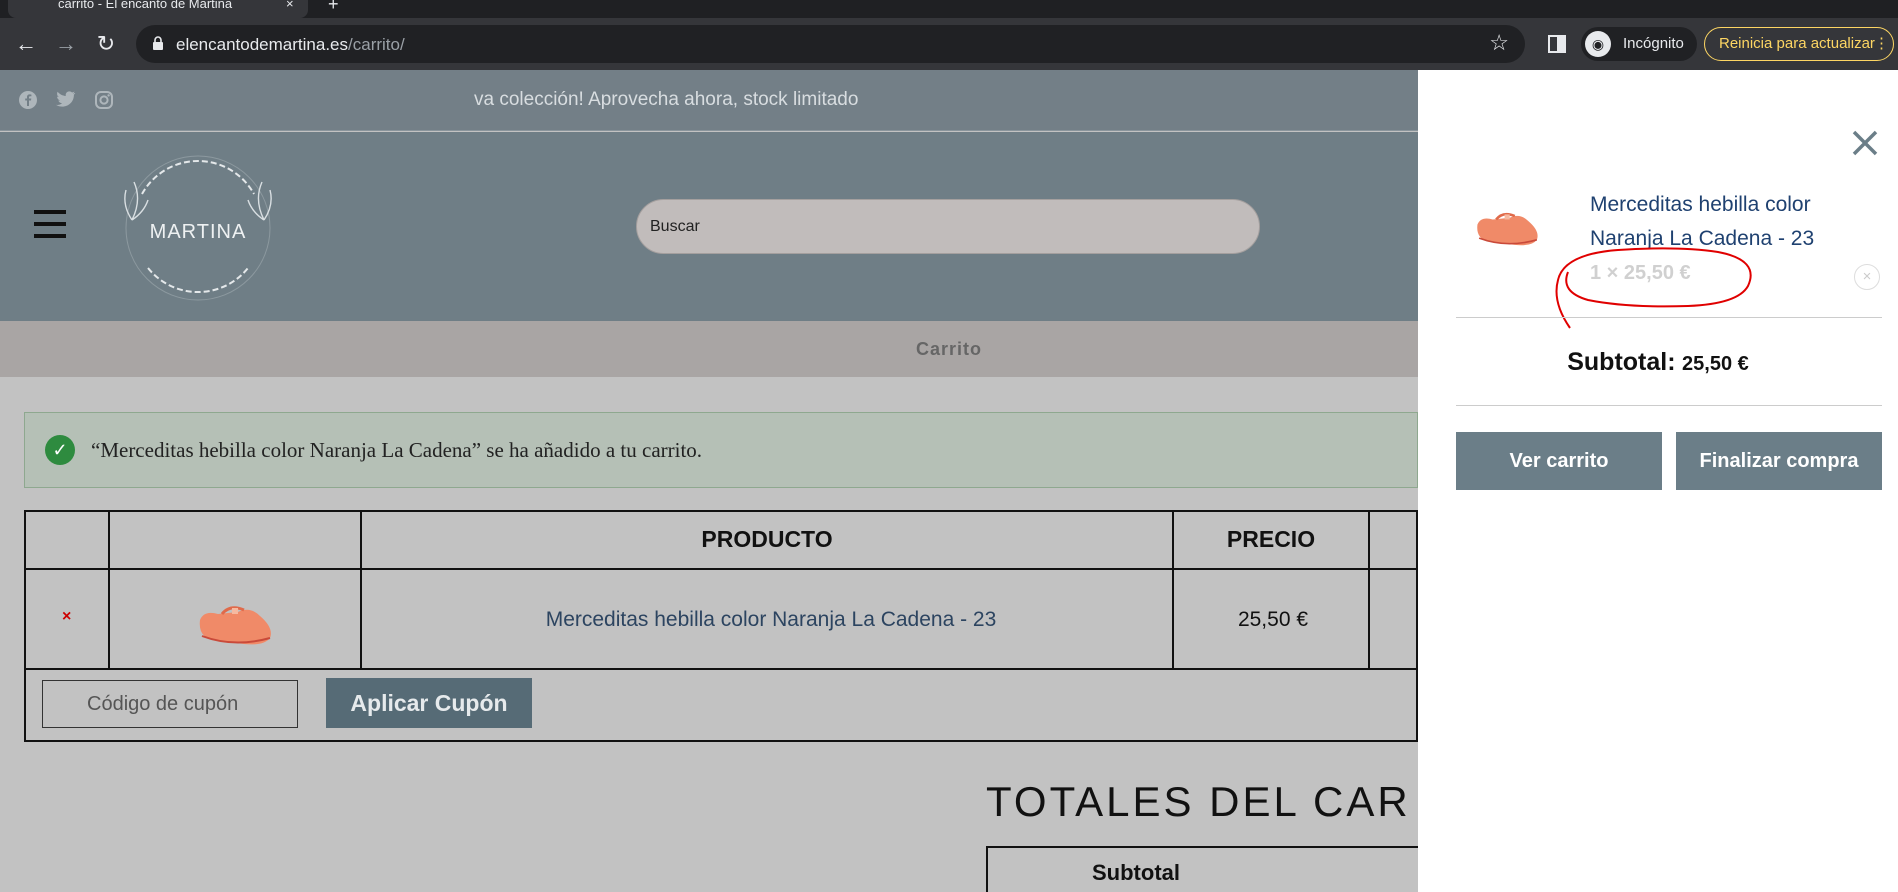  I want to click on check-icon: ✓, so click(60, 450).